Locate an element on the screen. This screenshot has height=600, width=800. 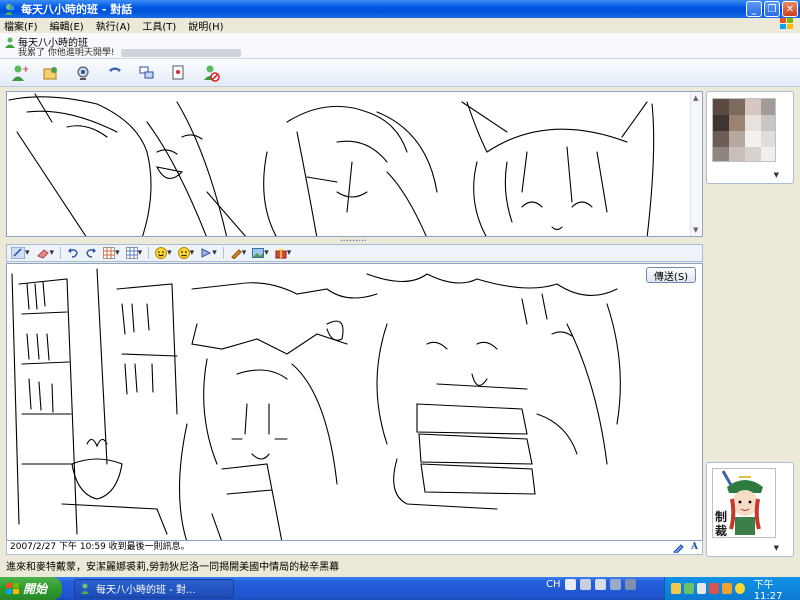
contact-avatar is located at coordinates (744, 130).